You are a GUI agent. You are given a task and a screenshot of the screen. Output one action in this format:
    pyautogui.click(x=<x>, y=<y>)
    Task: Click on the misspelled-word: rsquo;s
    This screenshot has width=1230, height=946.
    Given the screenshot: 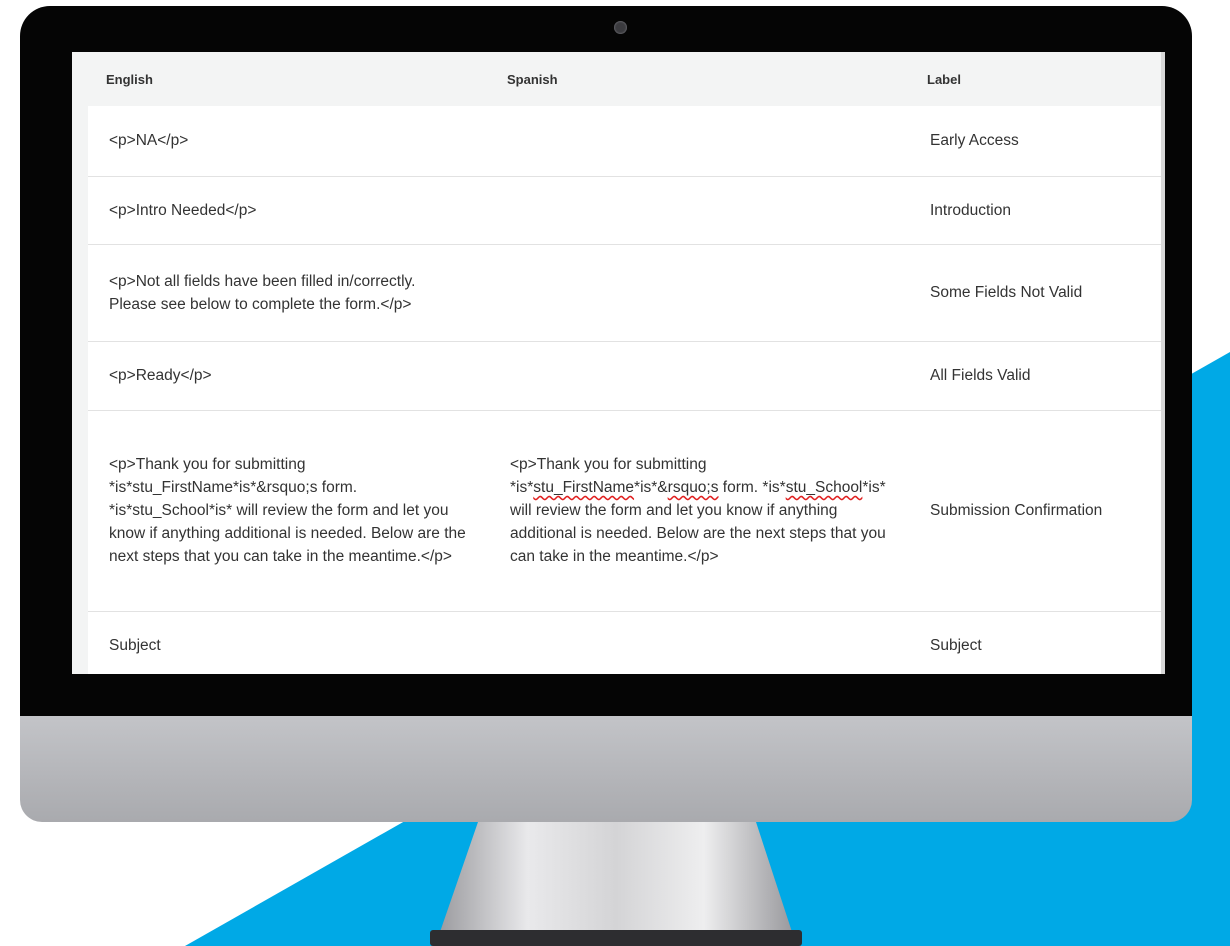 What is the action you would take?
    pyautogui.click(x=693, y=487)
    